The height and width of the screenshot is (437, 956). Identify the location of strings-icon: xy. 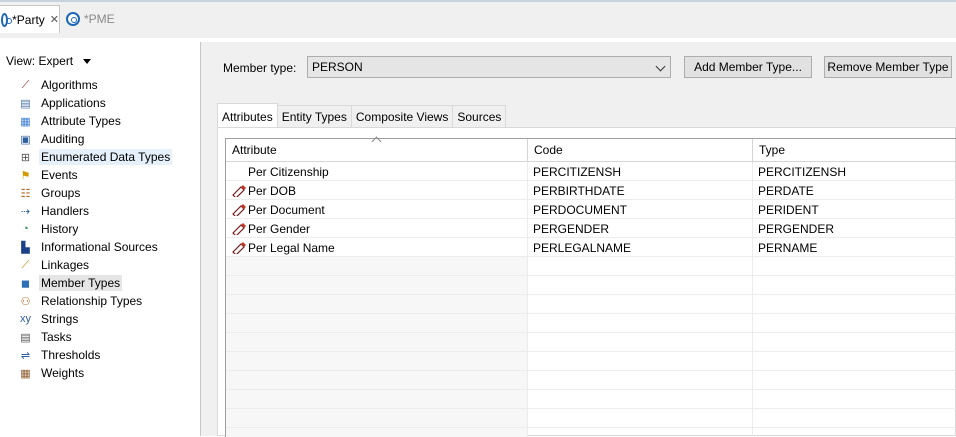
(25, 319).